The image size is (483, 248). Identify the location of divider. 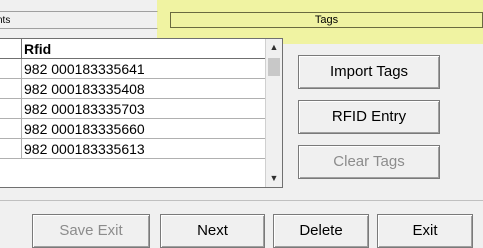
(241, 200).